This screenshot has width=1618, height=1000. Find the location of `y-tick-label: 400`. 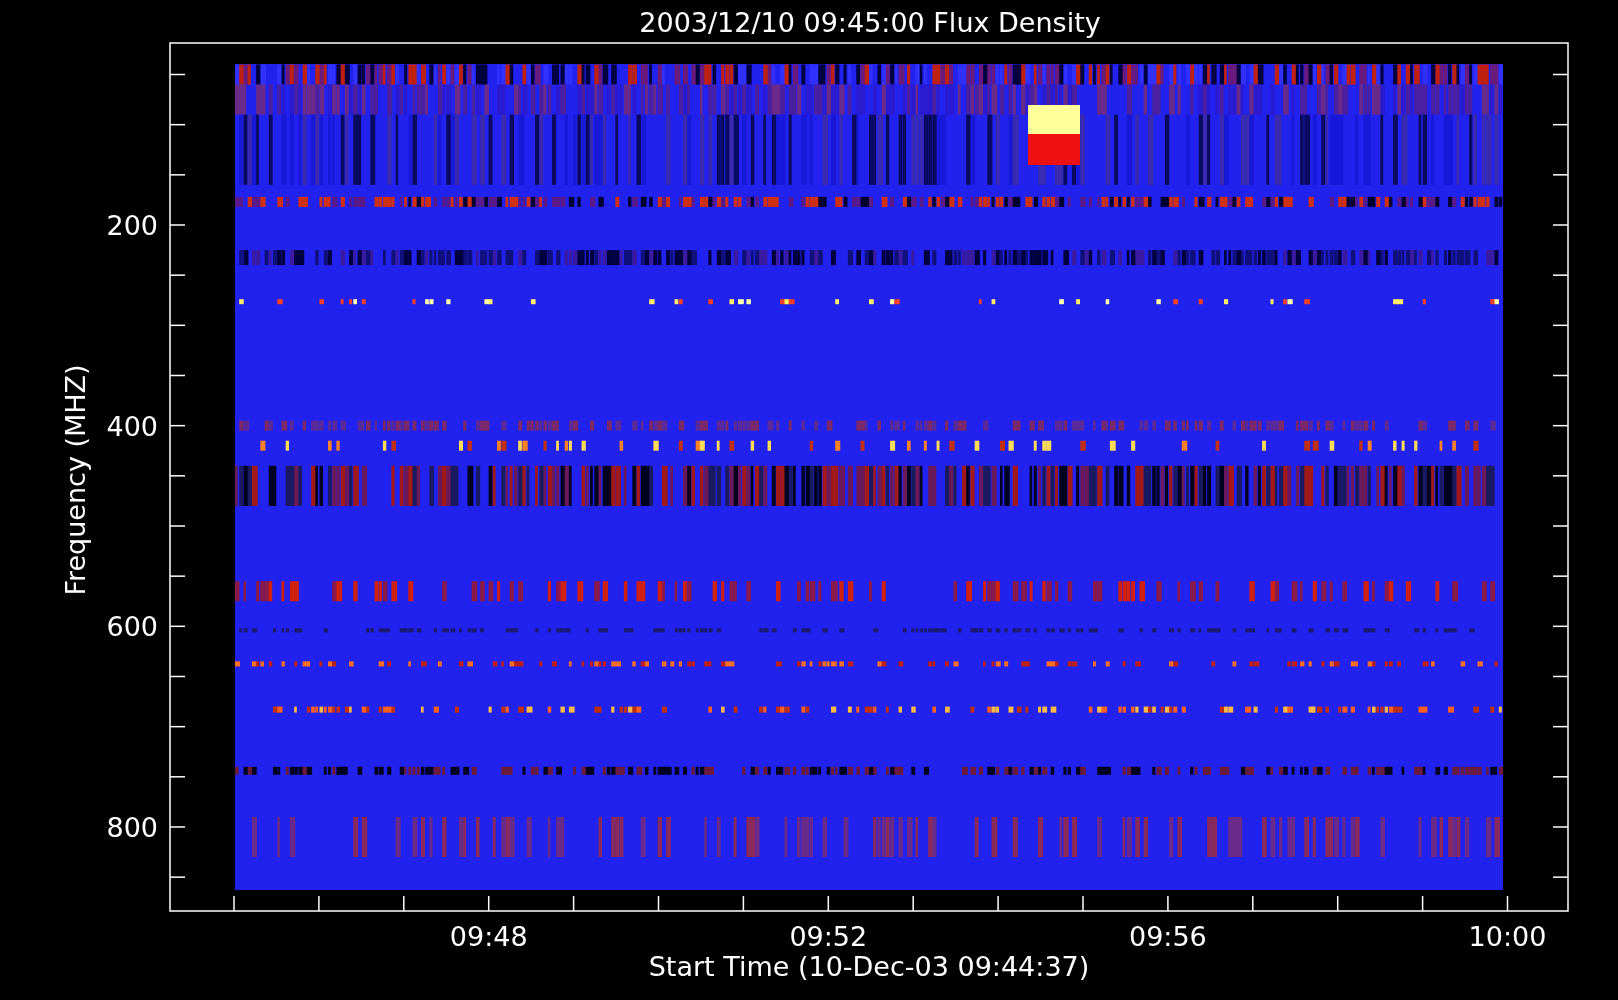

y-tick-label: 400 is located at coordinates (132, 426).